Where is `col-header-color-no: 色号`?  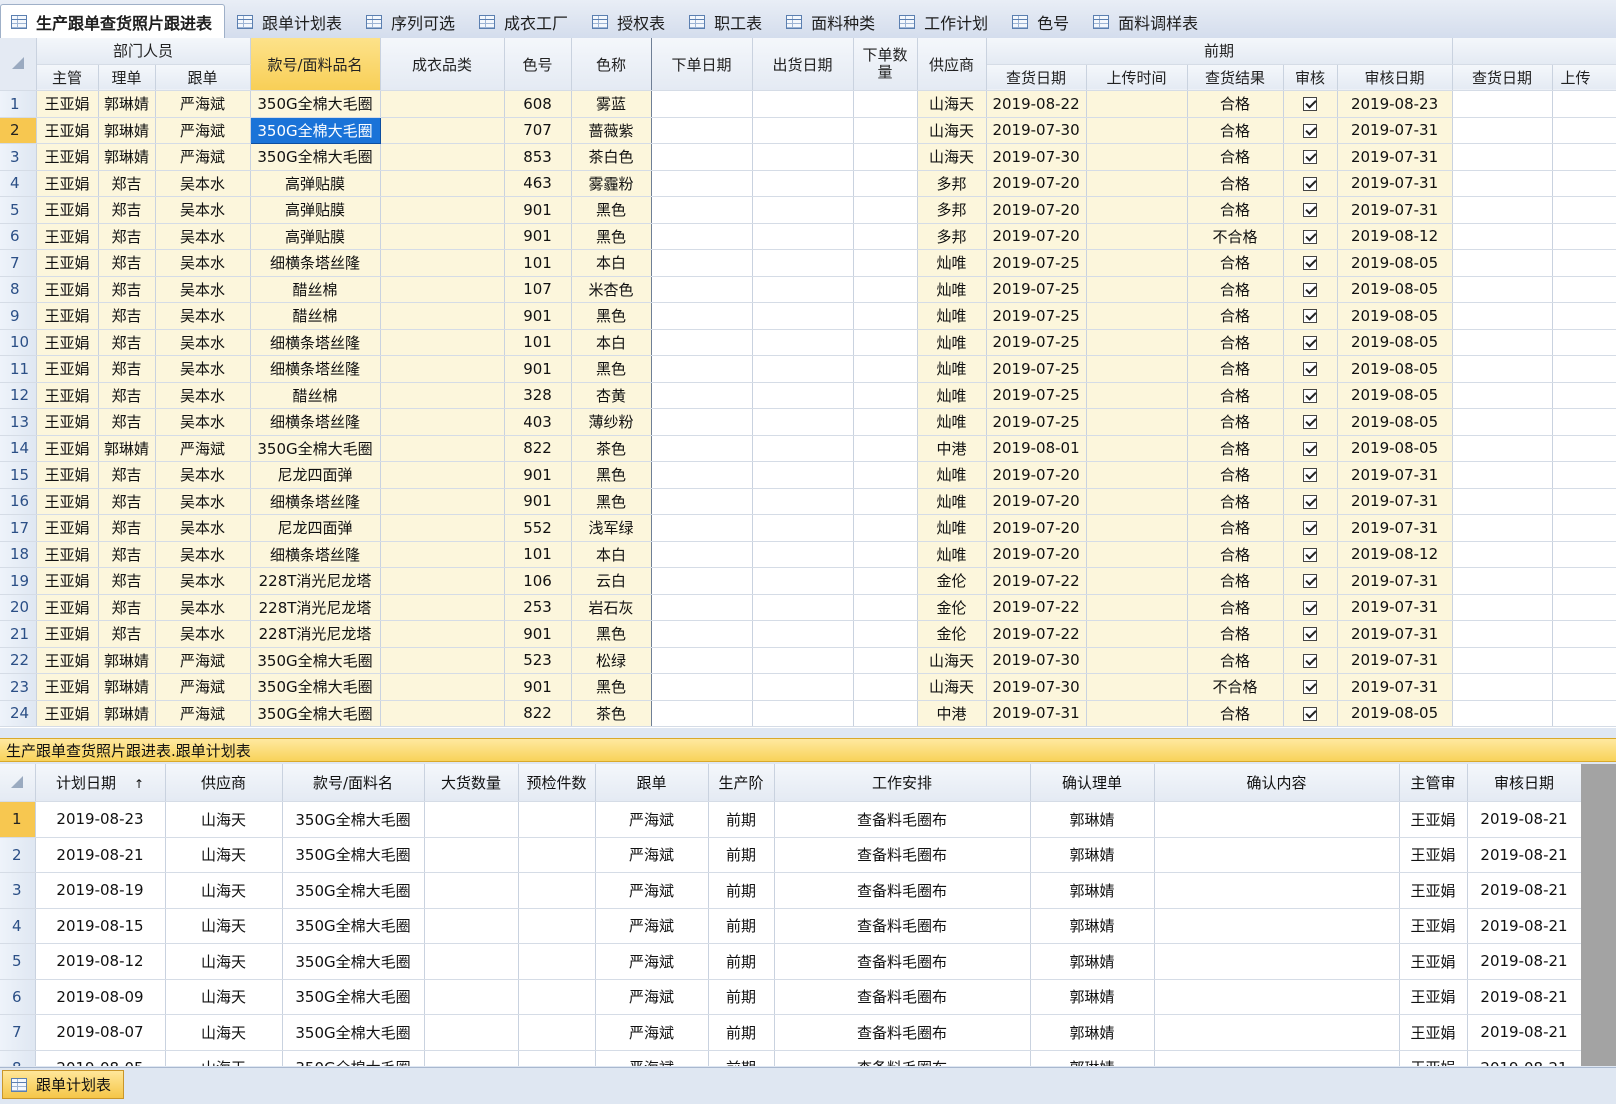 col-header-color-no: 色号 is located at coordinates (538, 64).